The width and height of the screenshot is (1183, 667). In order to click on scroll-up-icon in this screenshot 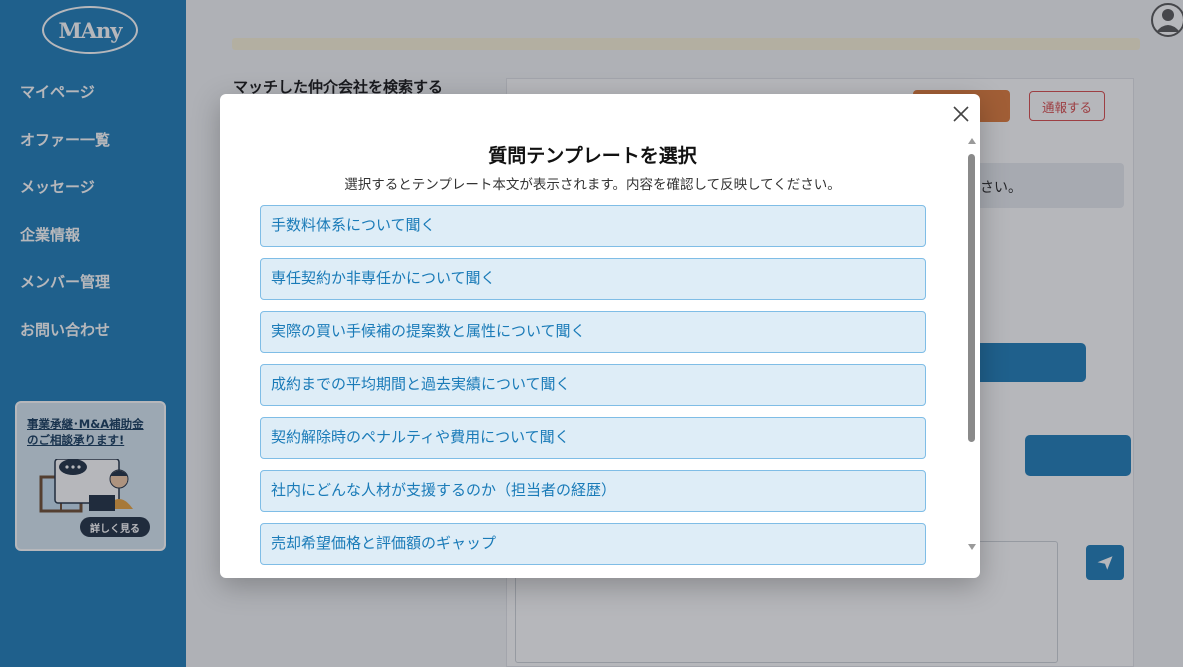, I will do `click(972, 141)`.